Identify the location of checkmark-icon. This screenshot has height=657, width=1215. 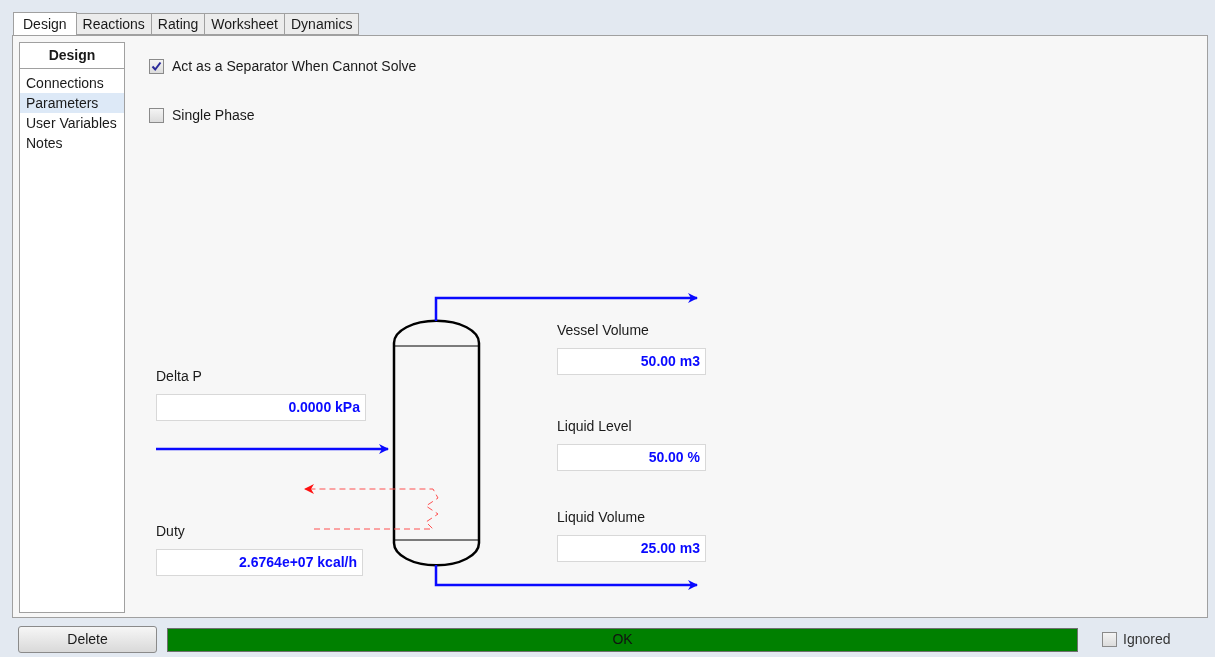
(156, 66).